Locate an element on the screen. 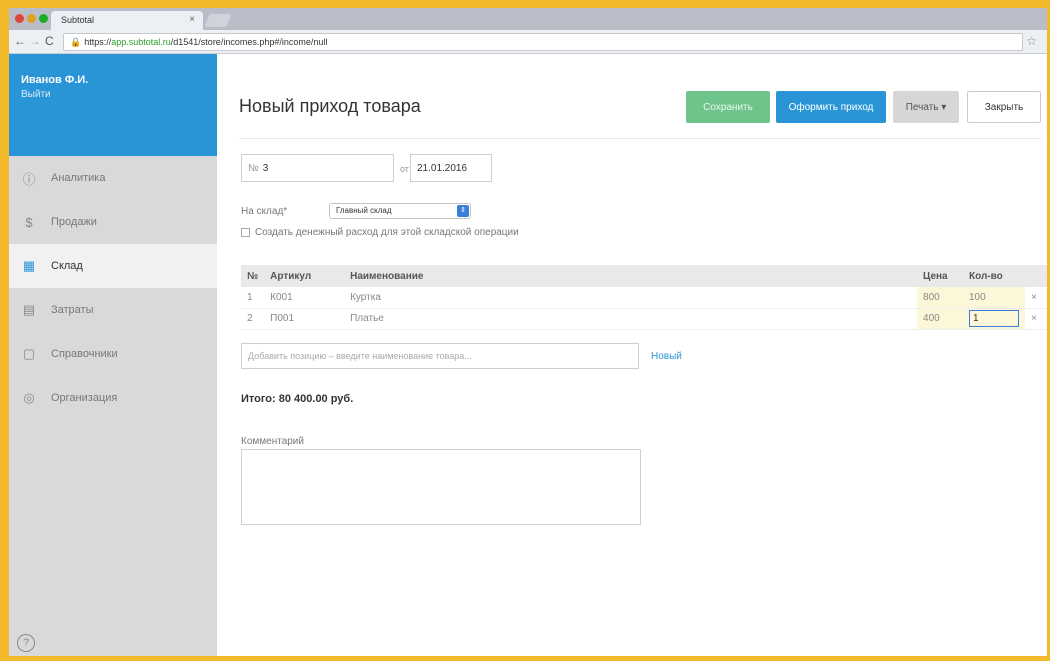 The height and width of the screenshot is (661, 1050). warehouse-value: Главный склад is located at coordinates (364, 210).